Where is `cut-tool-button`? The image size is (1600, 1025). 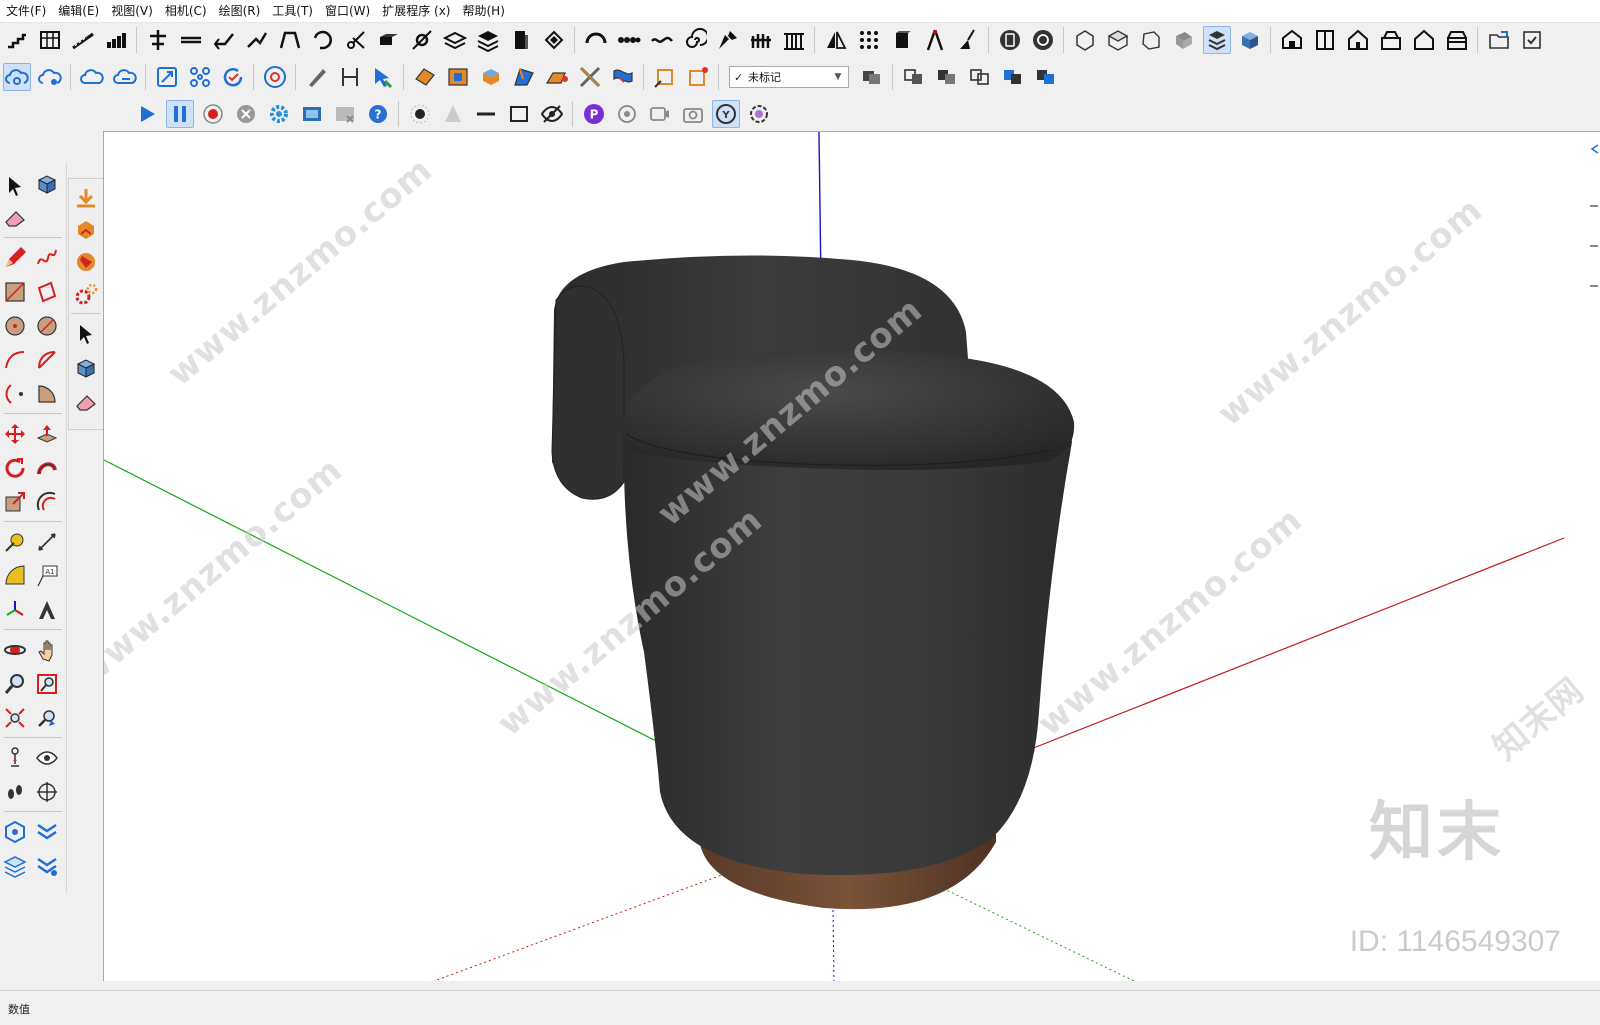 cut-tool-button is located at coordinates (356, 40).